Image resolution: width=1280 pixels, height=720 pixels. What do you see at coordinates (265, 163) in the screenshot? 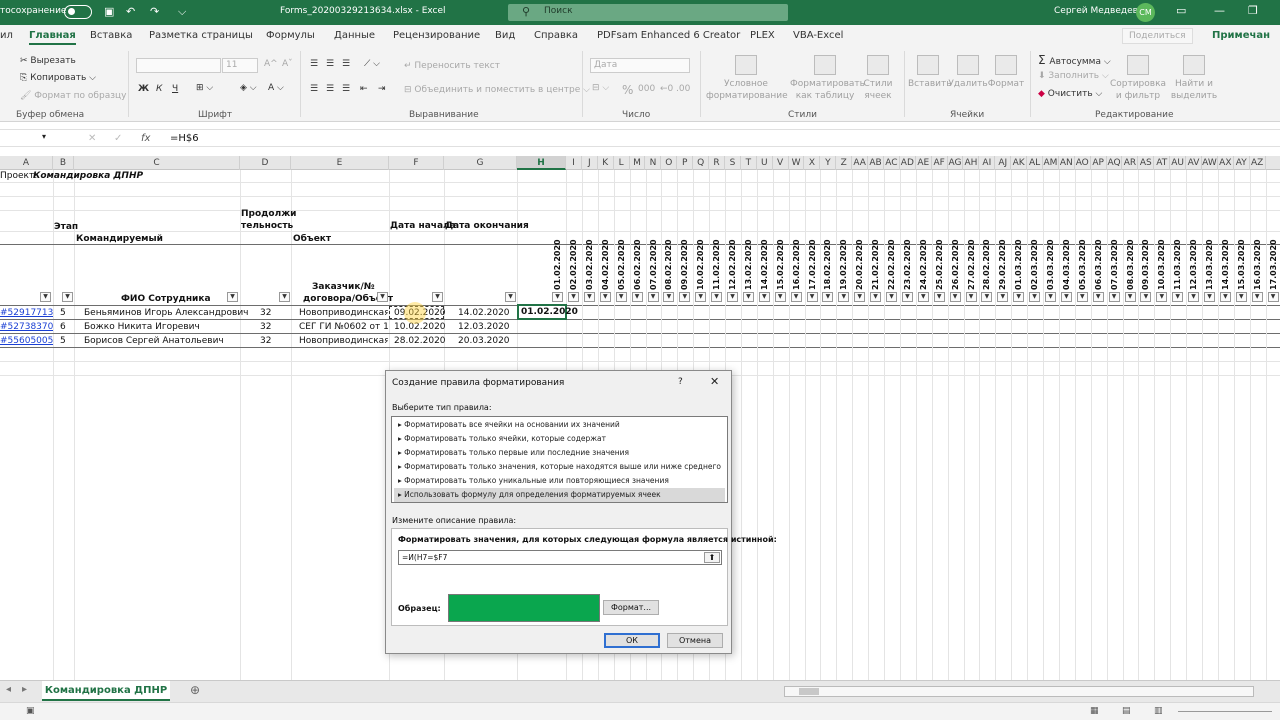
I see `col-header-d: D` at bounding box center [265, 163].